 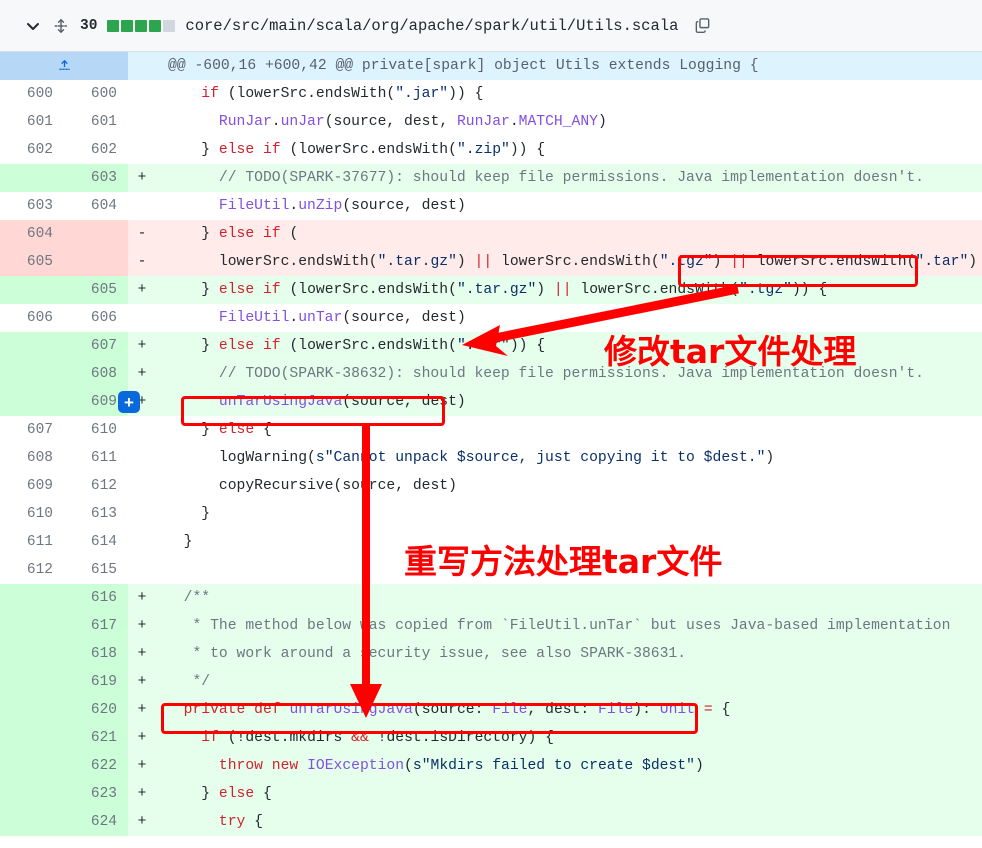 I want to click on line-number-new: 612, so click(x=96, y=486).